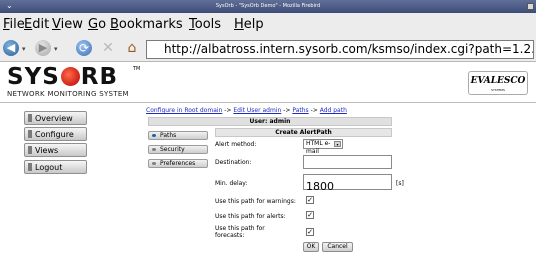  I want to click on orb-icon, so click(70, 76).